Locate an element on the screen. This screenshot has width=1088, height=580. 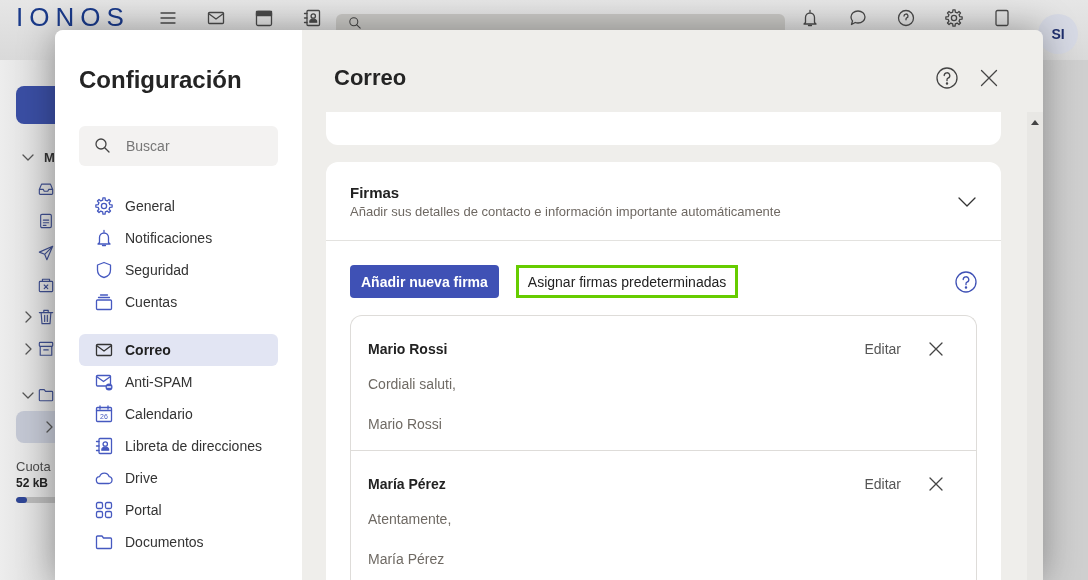
nav-item: Portal is located at coordinates (178, 510).